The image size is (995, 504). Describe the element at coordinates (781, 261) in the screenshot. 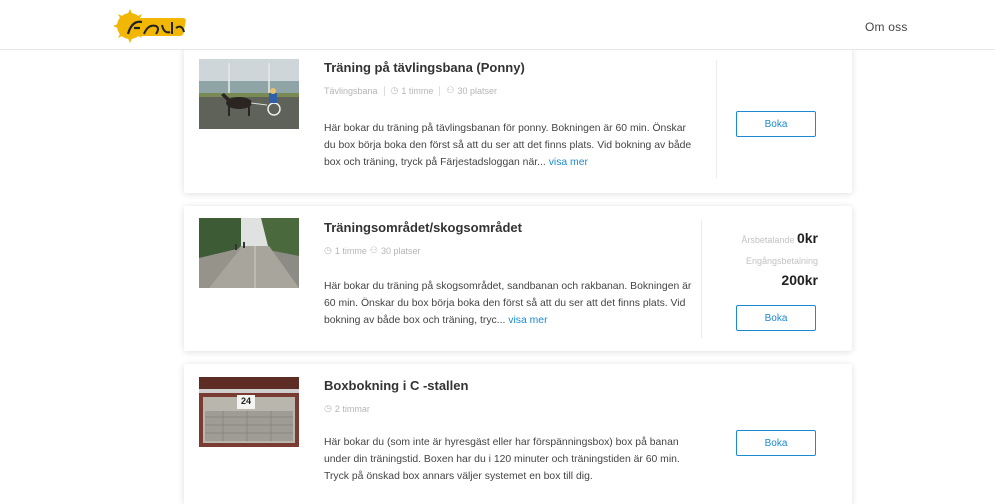

I see `single-price-label: Engångsbetalning` at that location.